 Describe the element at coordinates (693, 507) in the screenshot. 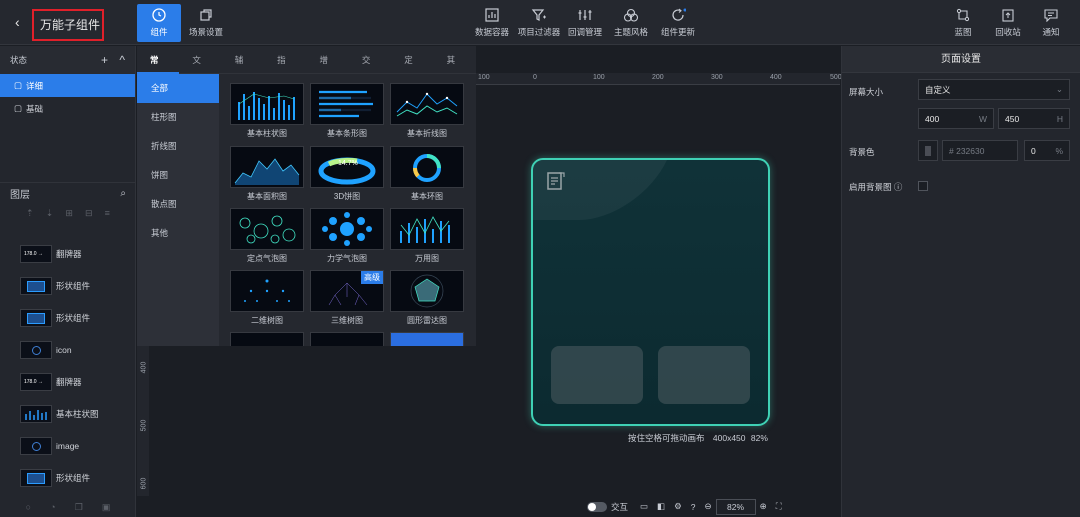

I see `help-icon: ?` at that location.